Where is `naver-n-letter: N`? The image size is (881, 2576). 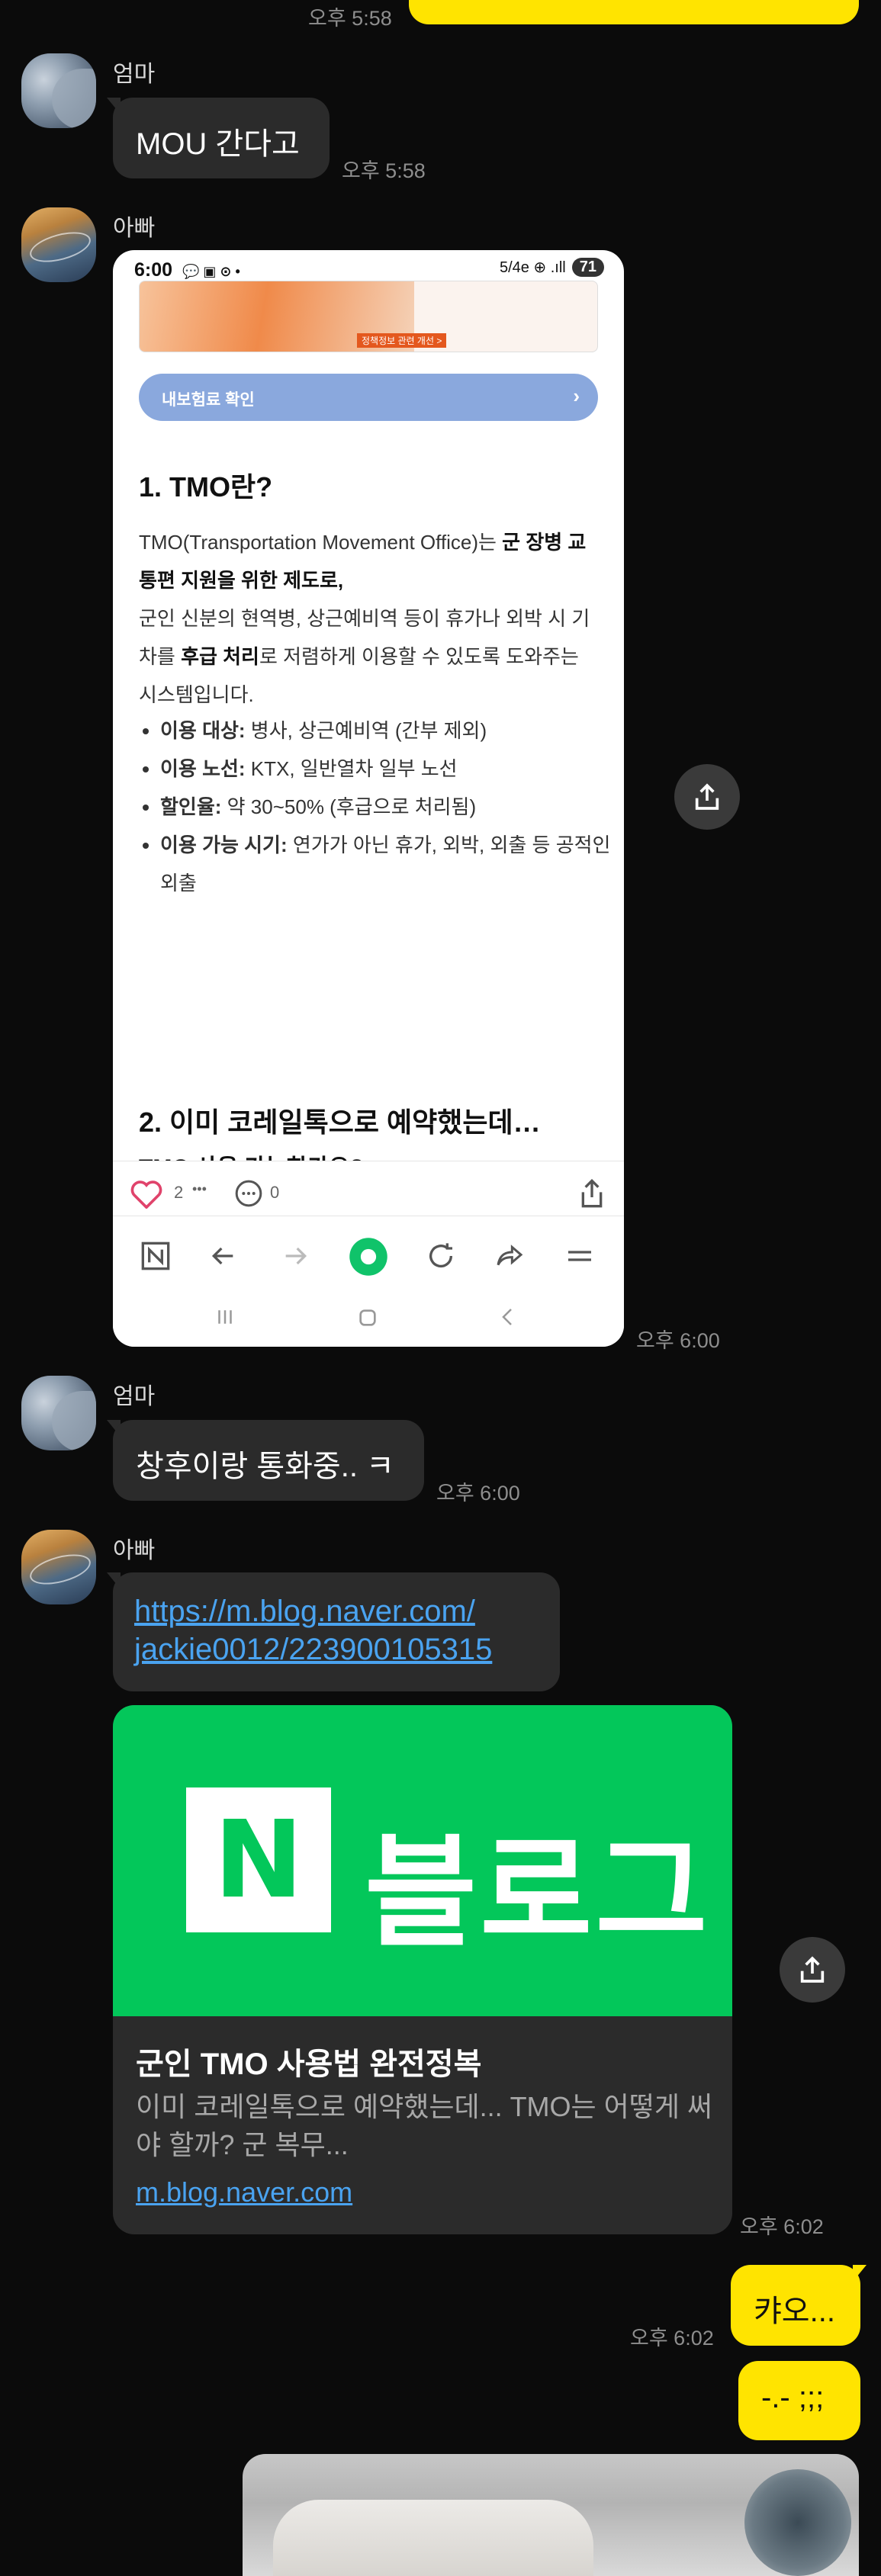 naver-n-letter: N is located at coordinates (259, 1859).